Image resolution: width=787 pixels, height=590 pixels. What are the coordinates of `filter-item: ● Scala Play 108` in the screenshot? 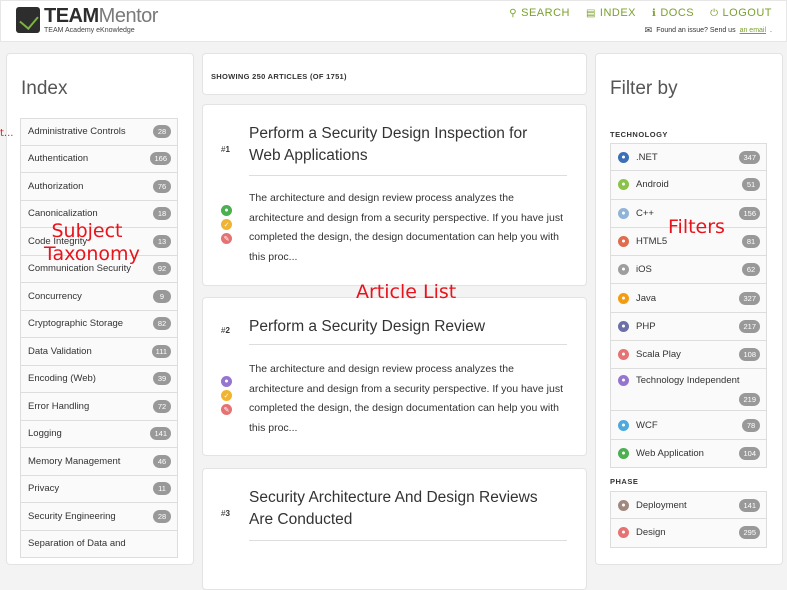 It's located at (688, 355).